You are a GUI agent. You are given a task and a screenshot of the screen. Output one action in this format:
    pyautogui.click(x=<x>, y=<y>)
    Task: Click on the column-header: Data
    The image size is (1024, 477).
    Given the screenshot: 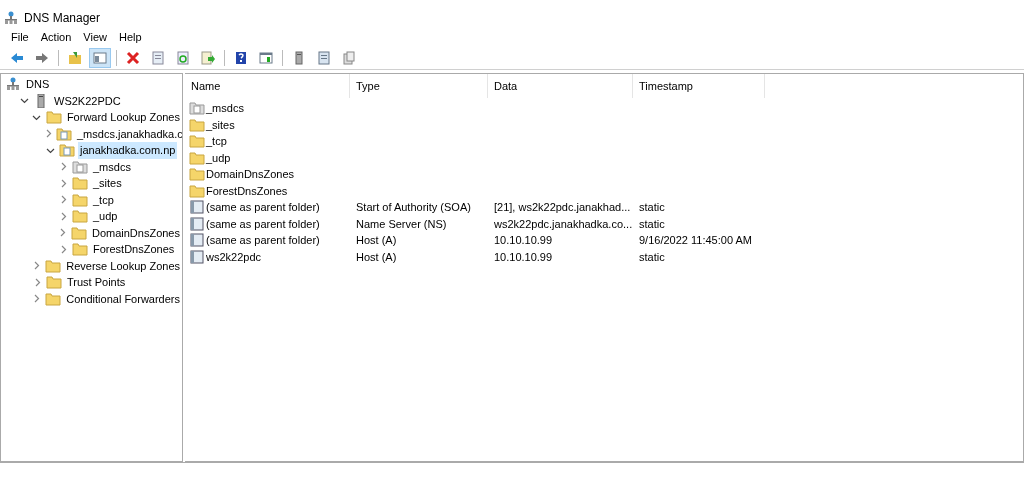 What is the action you would take?
    pyautogui.click(x=560, y=86)
    